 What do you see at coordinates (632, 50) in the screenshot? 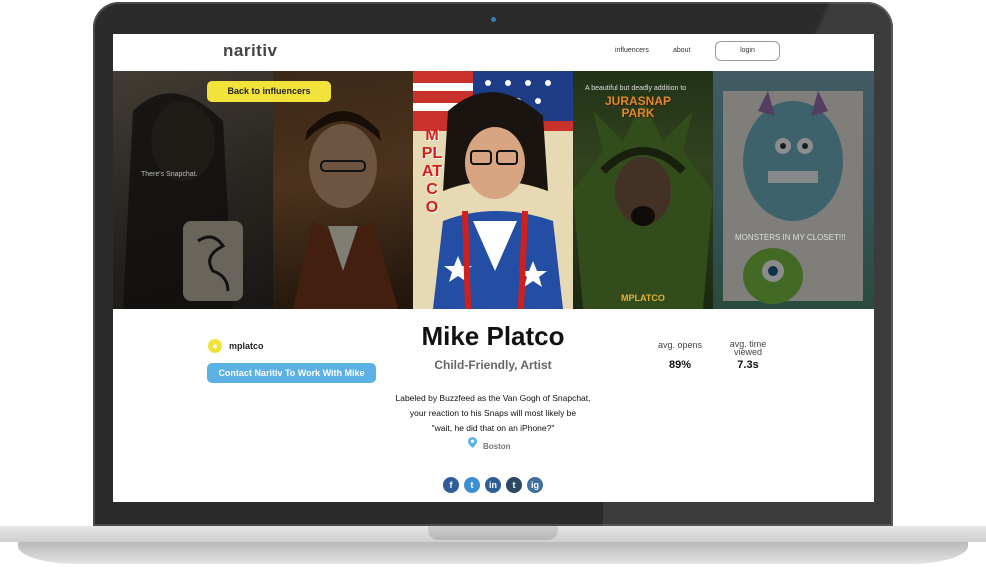
I see `nav-link-influencers: influencers` at bounding box center [632, 50].